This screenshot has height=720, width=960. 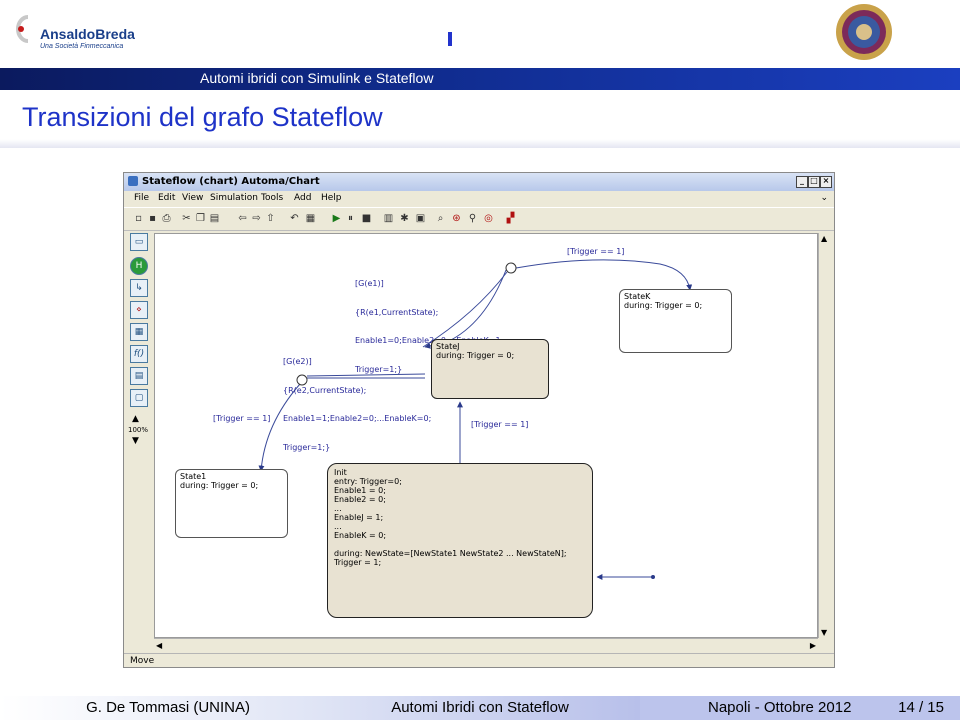 What do you see at coordinates (242, 218) in the screenshot?
I see `back-icon: ⇦` at bounding box center [242, 218].